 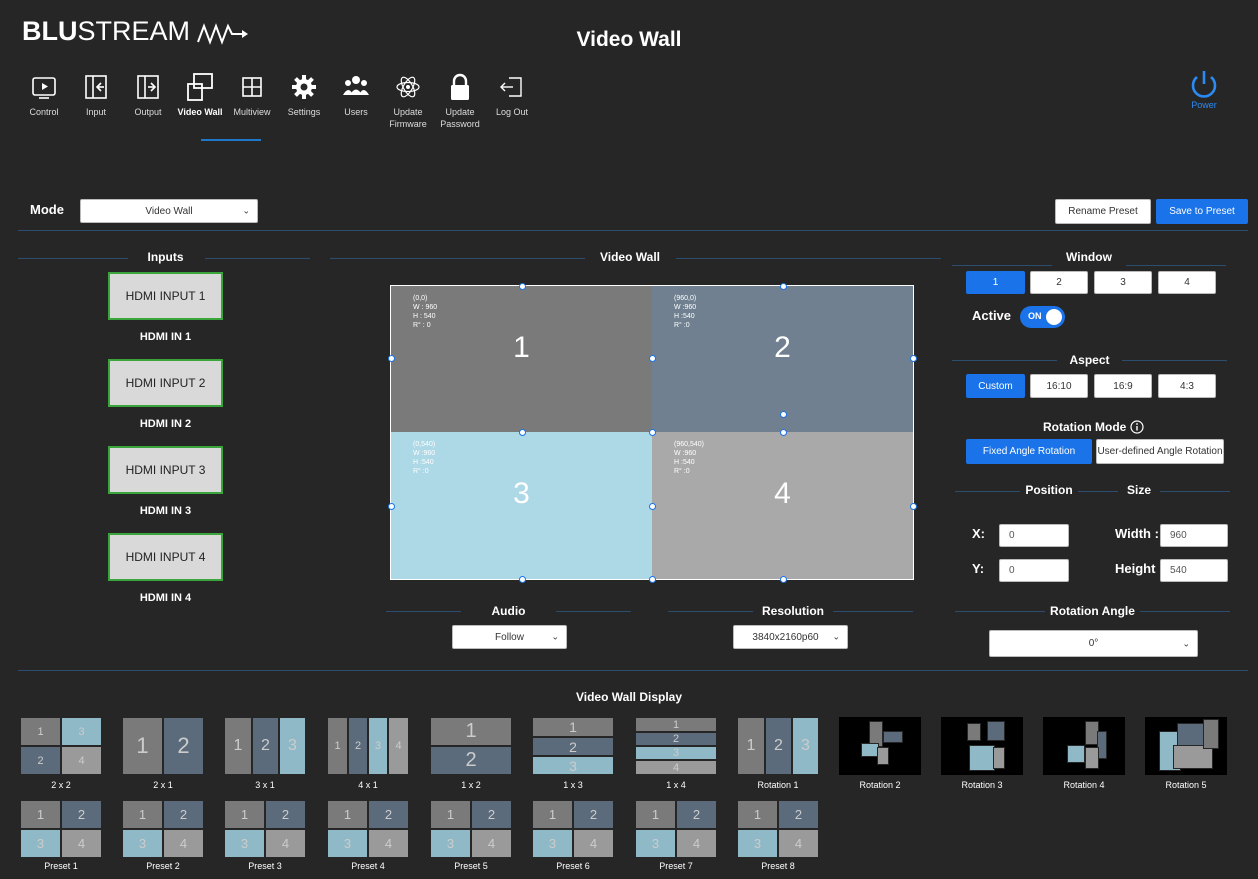 I want to click on layout-thumbnail-label: 4 x 1, so click(x=368, y=785).